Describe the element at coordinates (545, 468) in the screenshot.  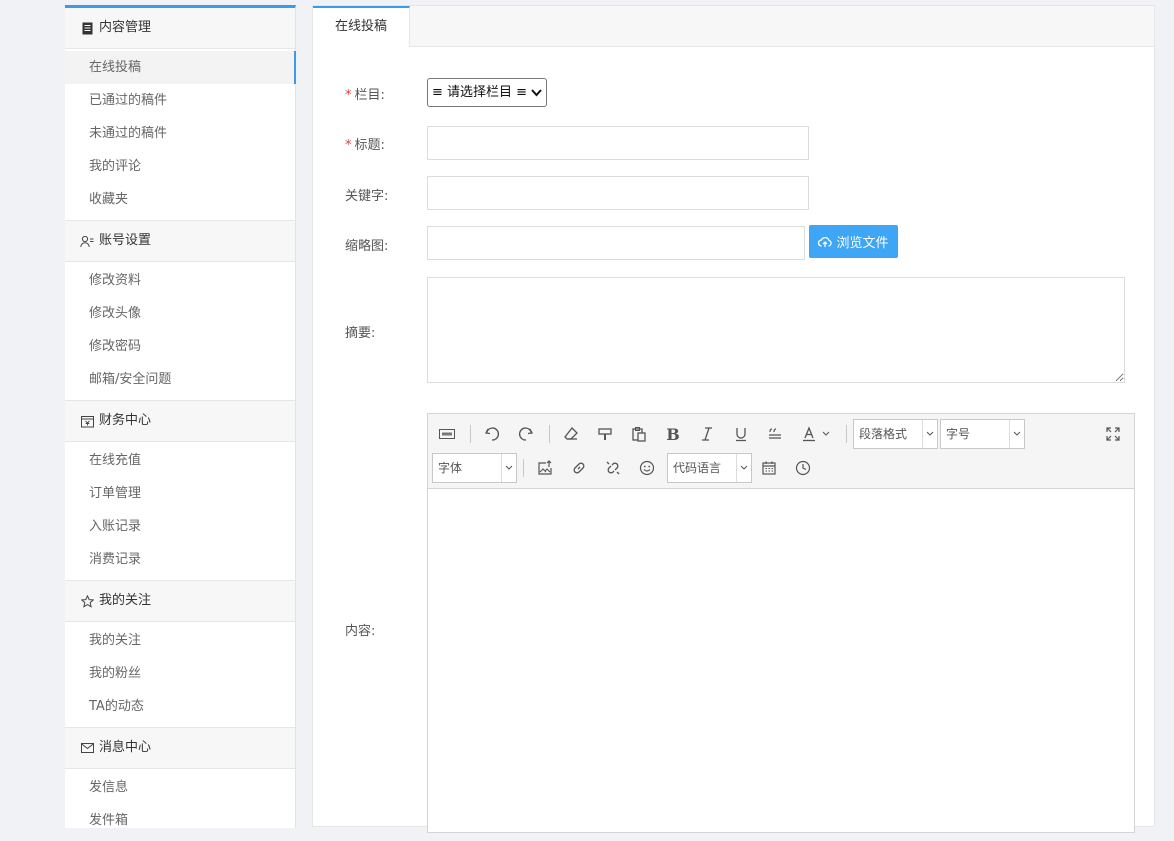
I see `insert-image-icon` at that location.